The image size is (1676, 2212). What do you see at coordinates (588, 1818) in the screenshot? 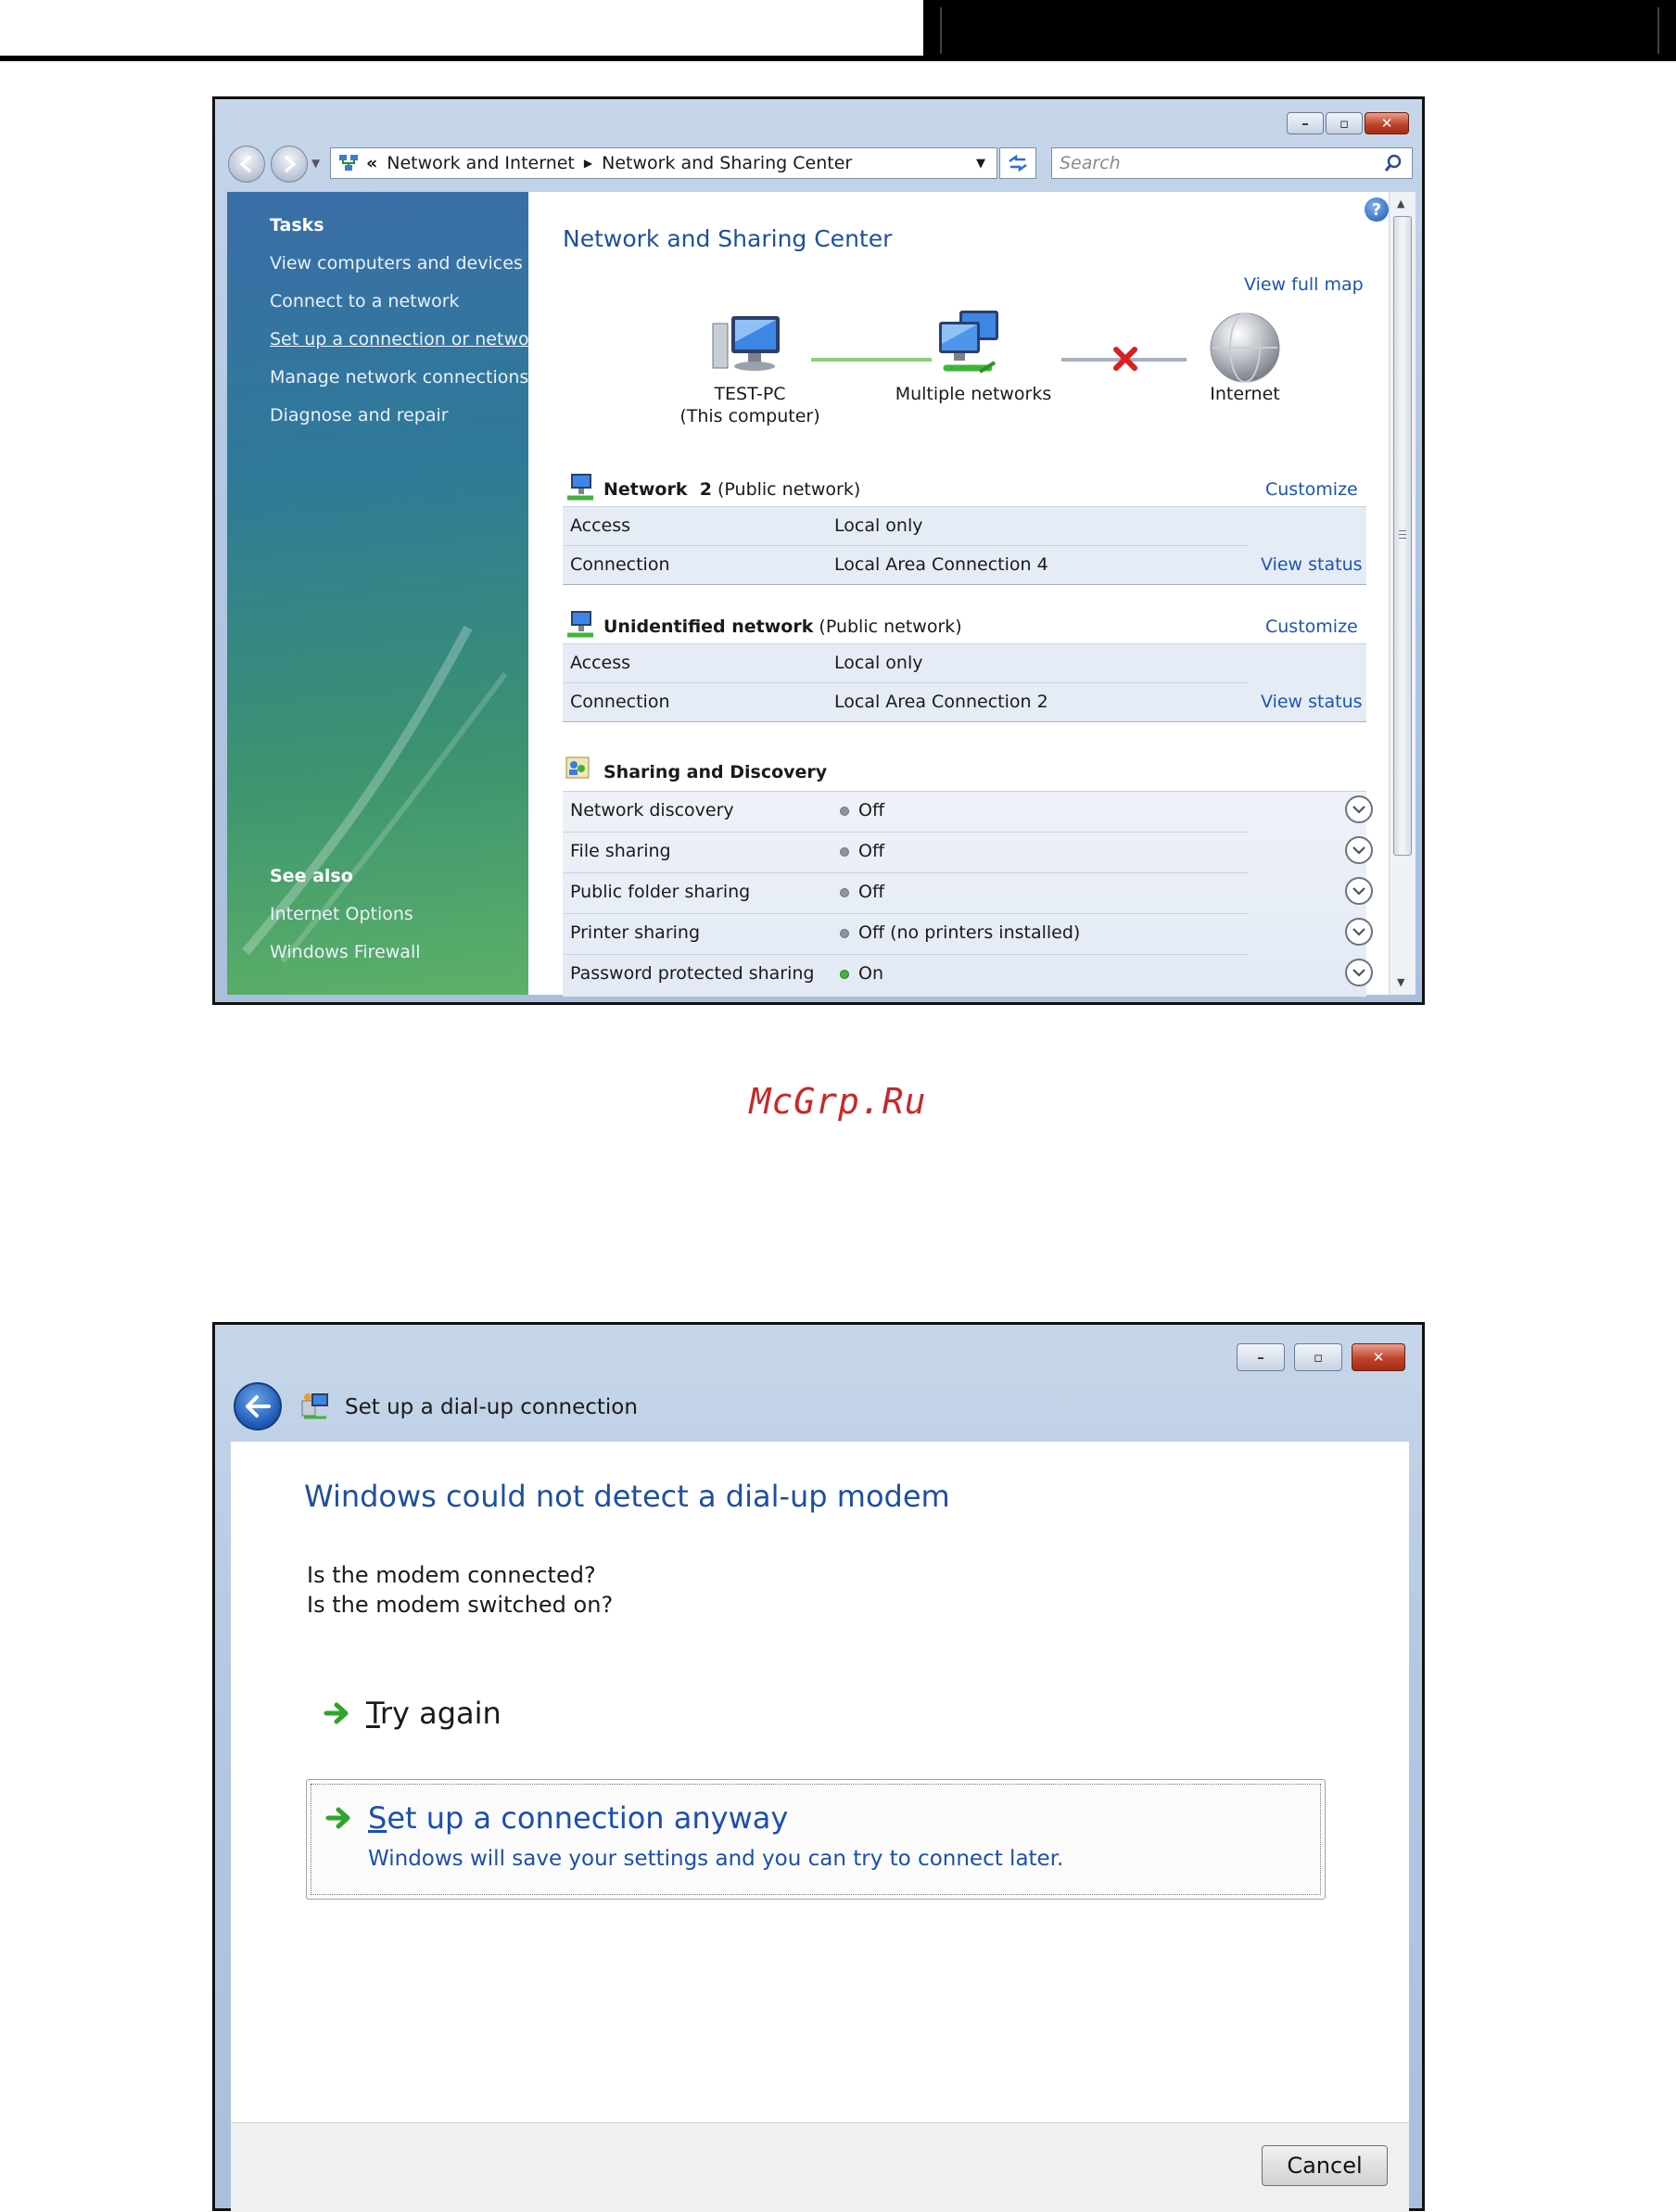
I see `setup-anyway-label: et up a connection anyway` at bounding box center [588, 1818].